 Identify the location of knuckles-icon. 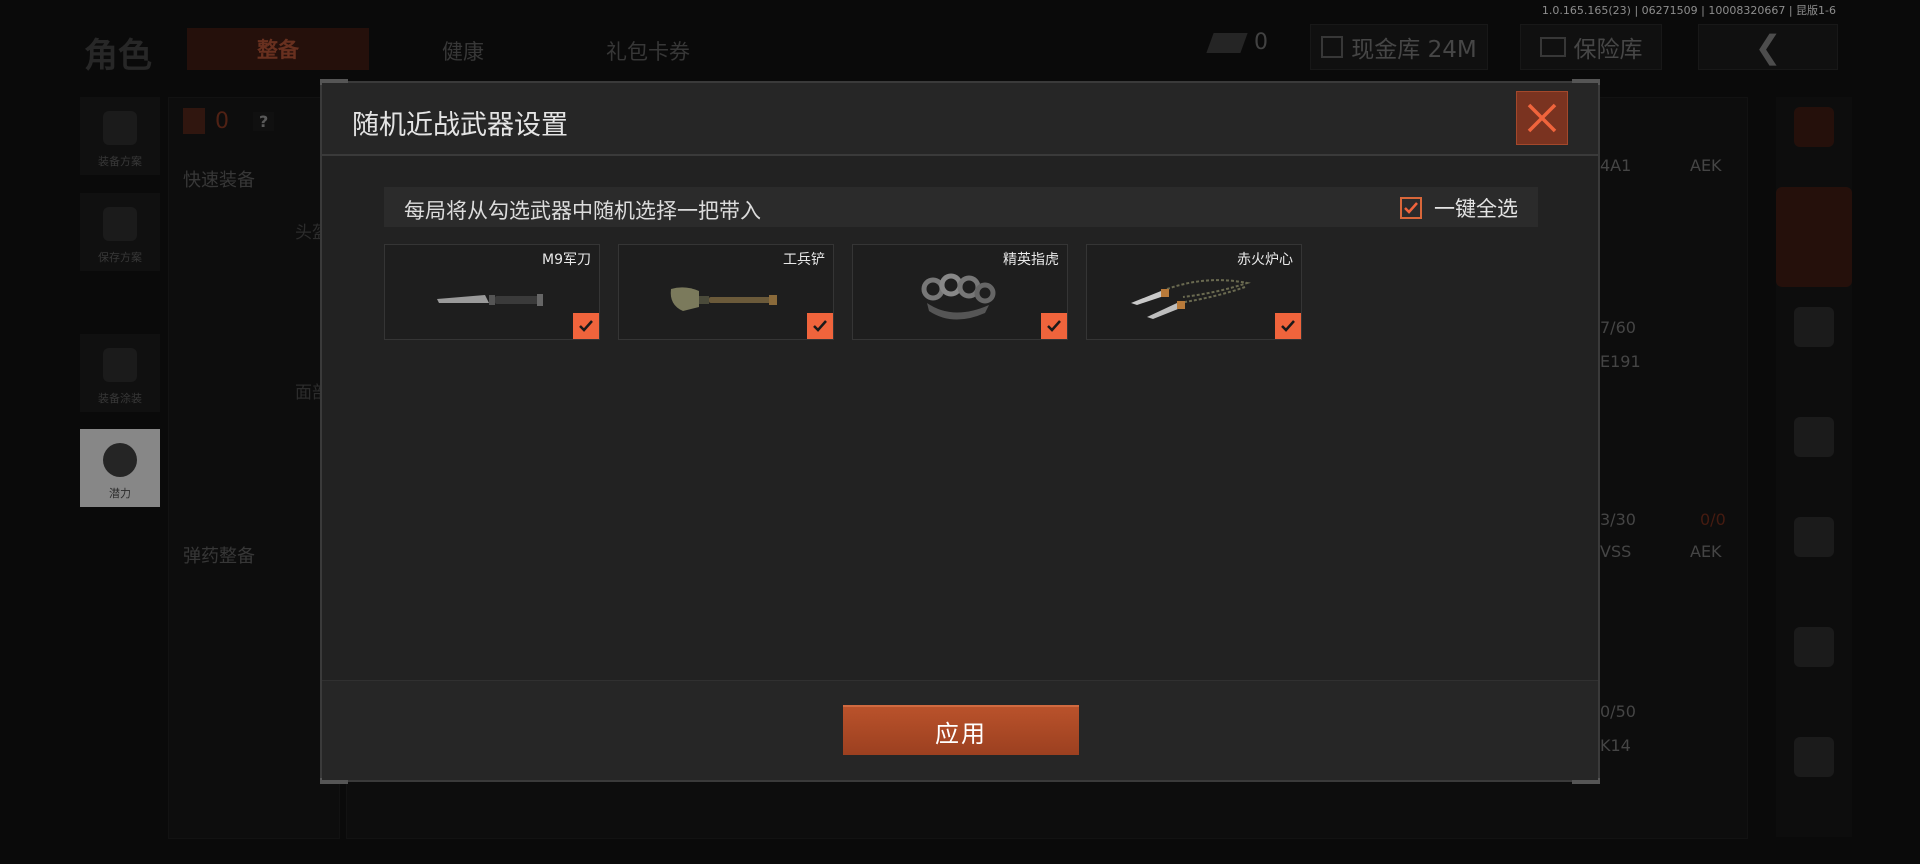
(958, 296).